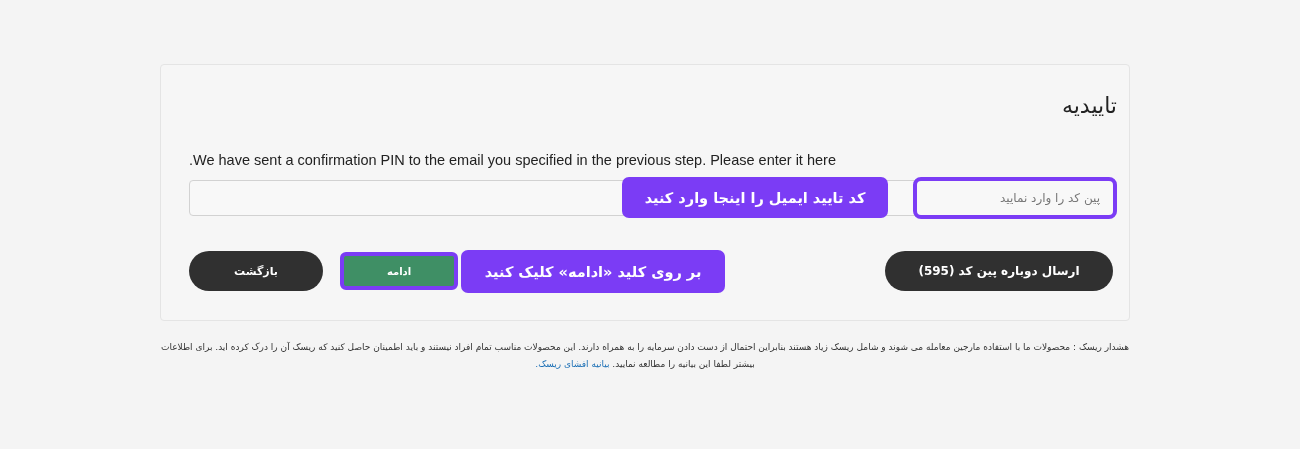 This screenshot has width=1300, height=449. What do you see at coordinates (1088, 105) in the screenshot?
I see `page-title: تاییدیه` at bounding box center [1088, 105].